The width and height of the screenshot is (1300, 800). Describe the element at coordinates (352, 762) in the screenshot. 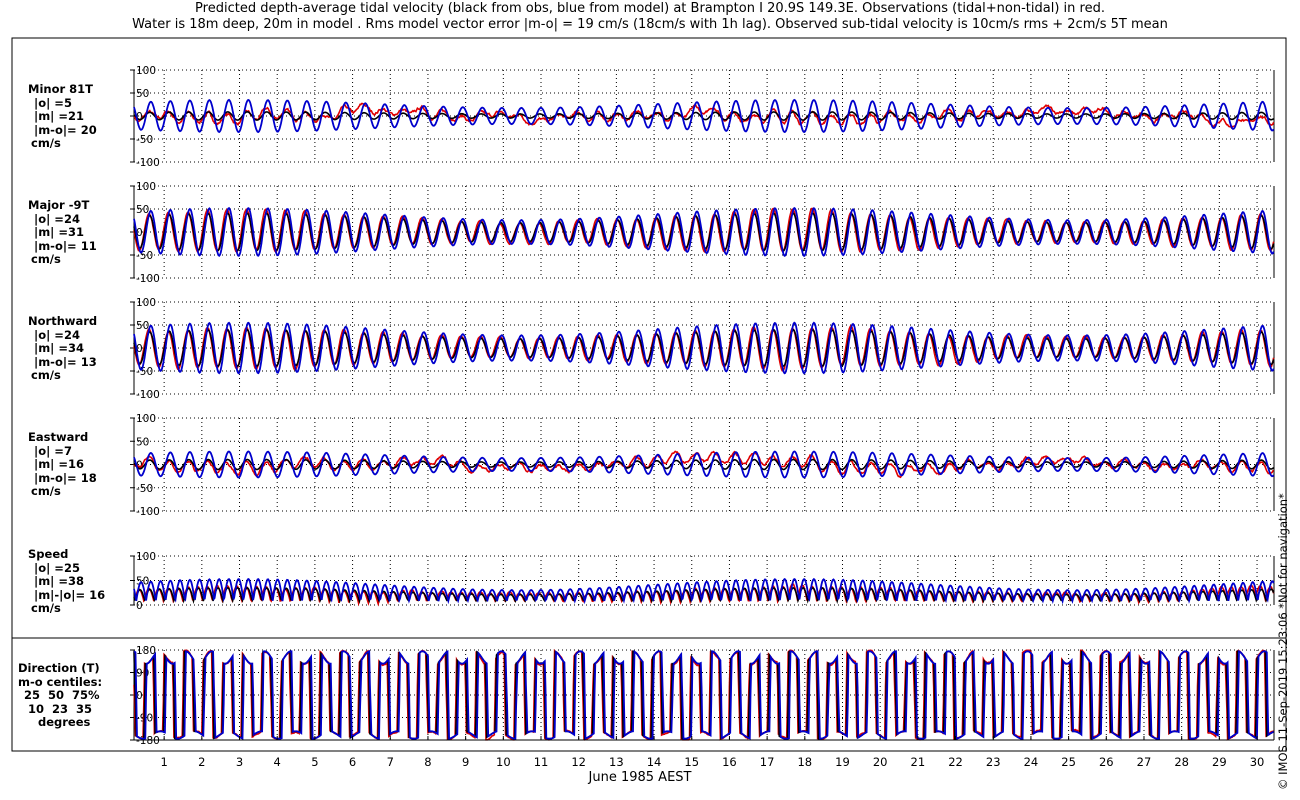

I see `x-tick-label: 6` at that location.